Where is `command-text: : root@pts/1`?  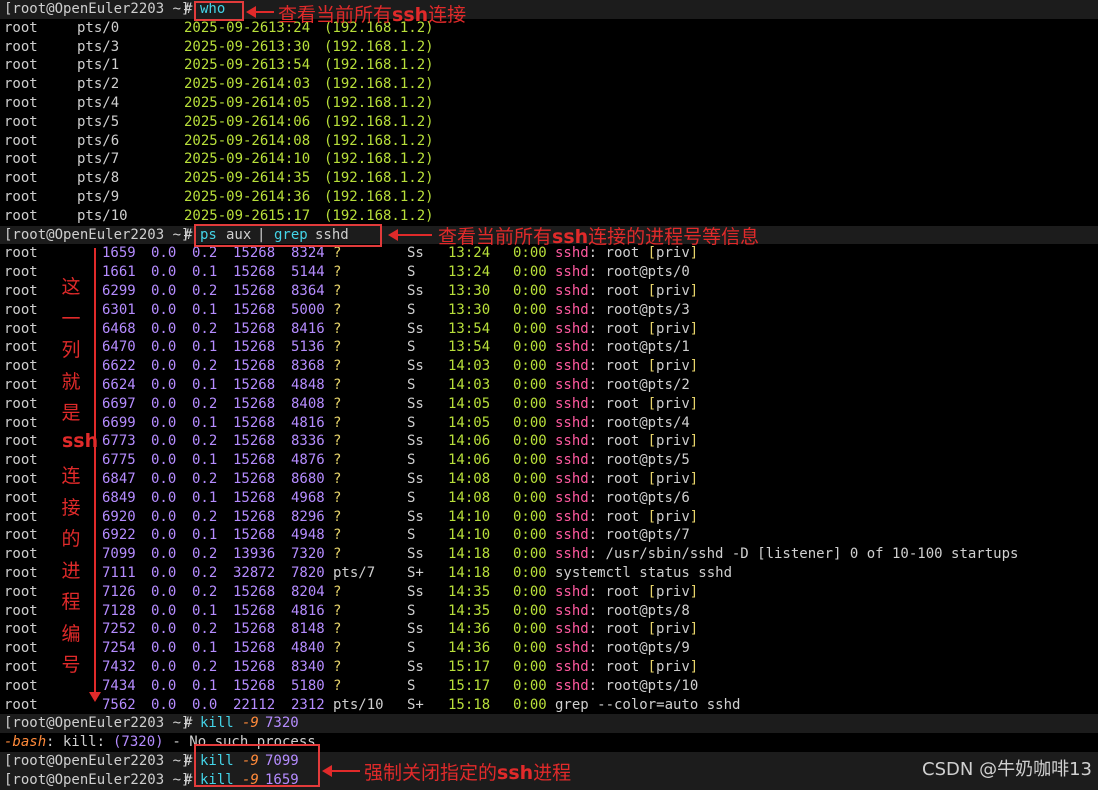 command-text: : root@pts/1 is located at coordinates (639, 347).